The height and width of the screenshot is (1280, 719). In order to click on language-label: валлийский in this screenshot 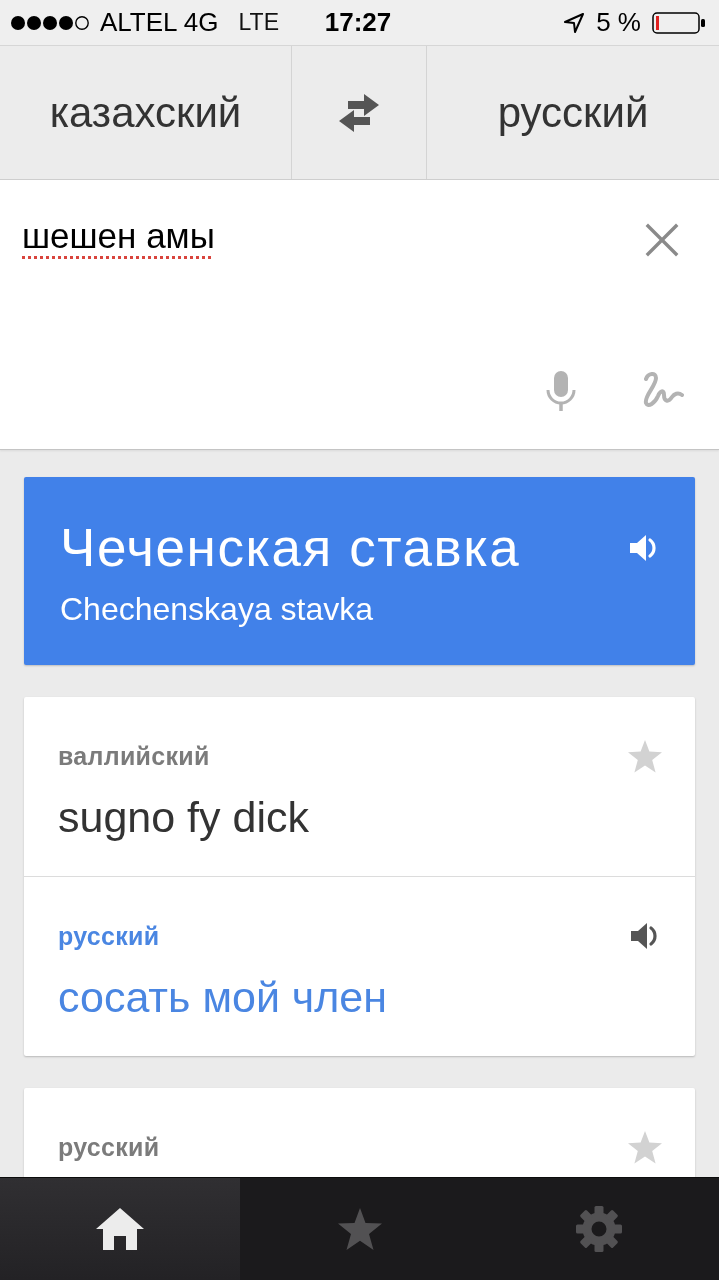, I will do `click(134, 756)`.